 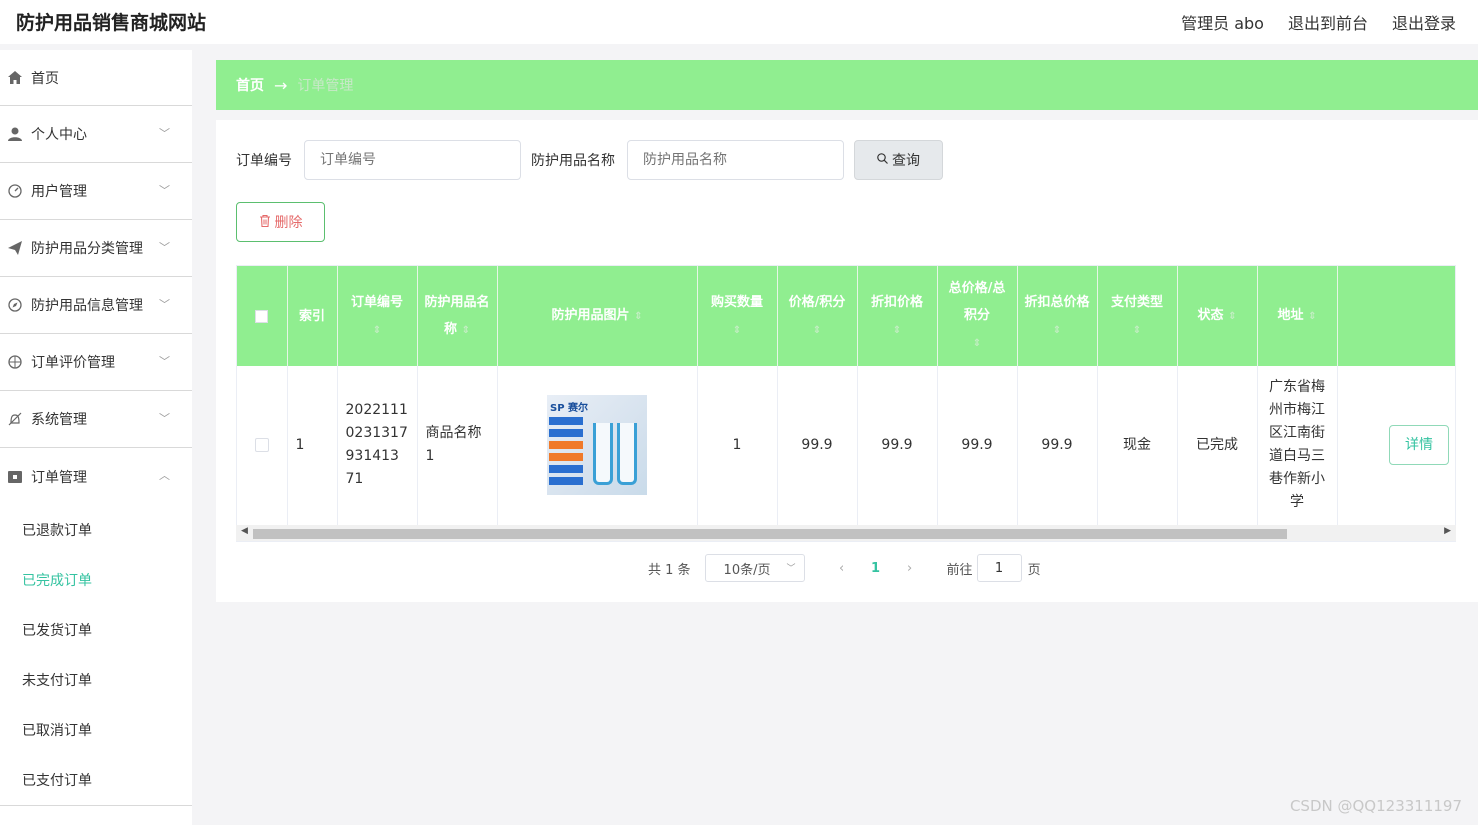 What do you see at coordinates (15, 248) in the screenshot?
I see `send-icon` at bounding box center [15, 248].